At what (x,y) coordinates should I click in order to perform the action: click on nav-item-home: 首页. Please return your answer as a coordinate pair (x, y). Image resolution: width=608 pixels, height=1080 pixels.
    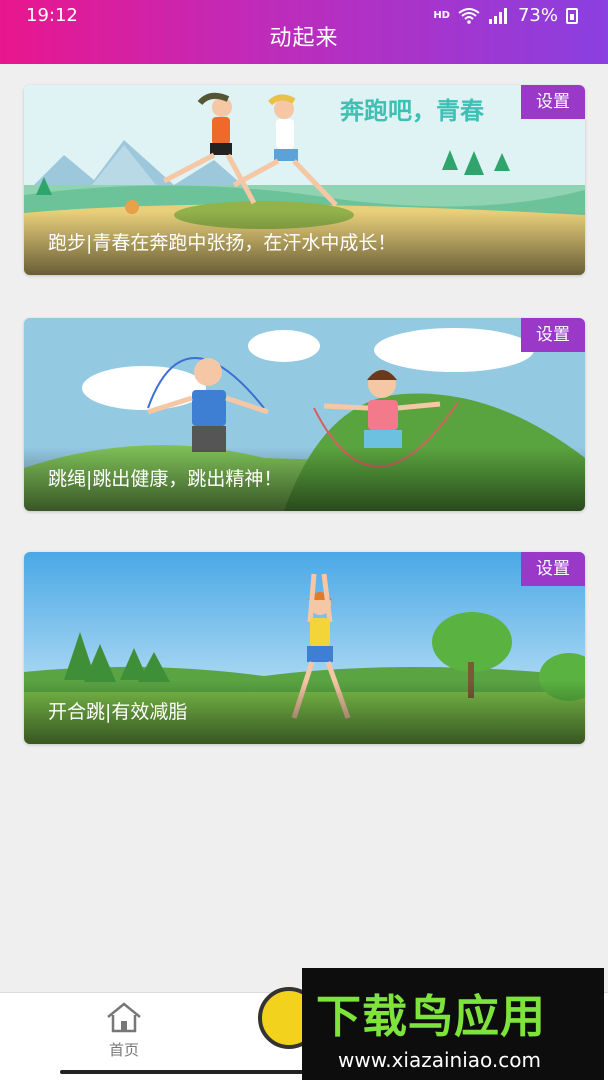
    Looking at the image, I should click on (124, 1030).